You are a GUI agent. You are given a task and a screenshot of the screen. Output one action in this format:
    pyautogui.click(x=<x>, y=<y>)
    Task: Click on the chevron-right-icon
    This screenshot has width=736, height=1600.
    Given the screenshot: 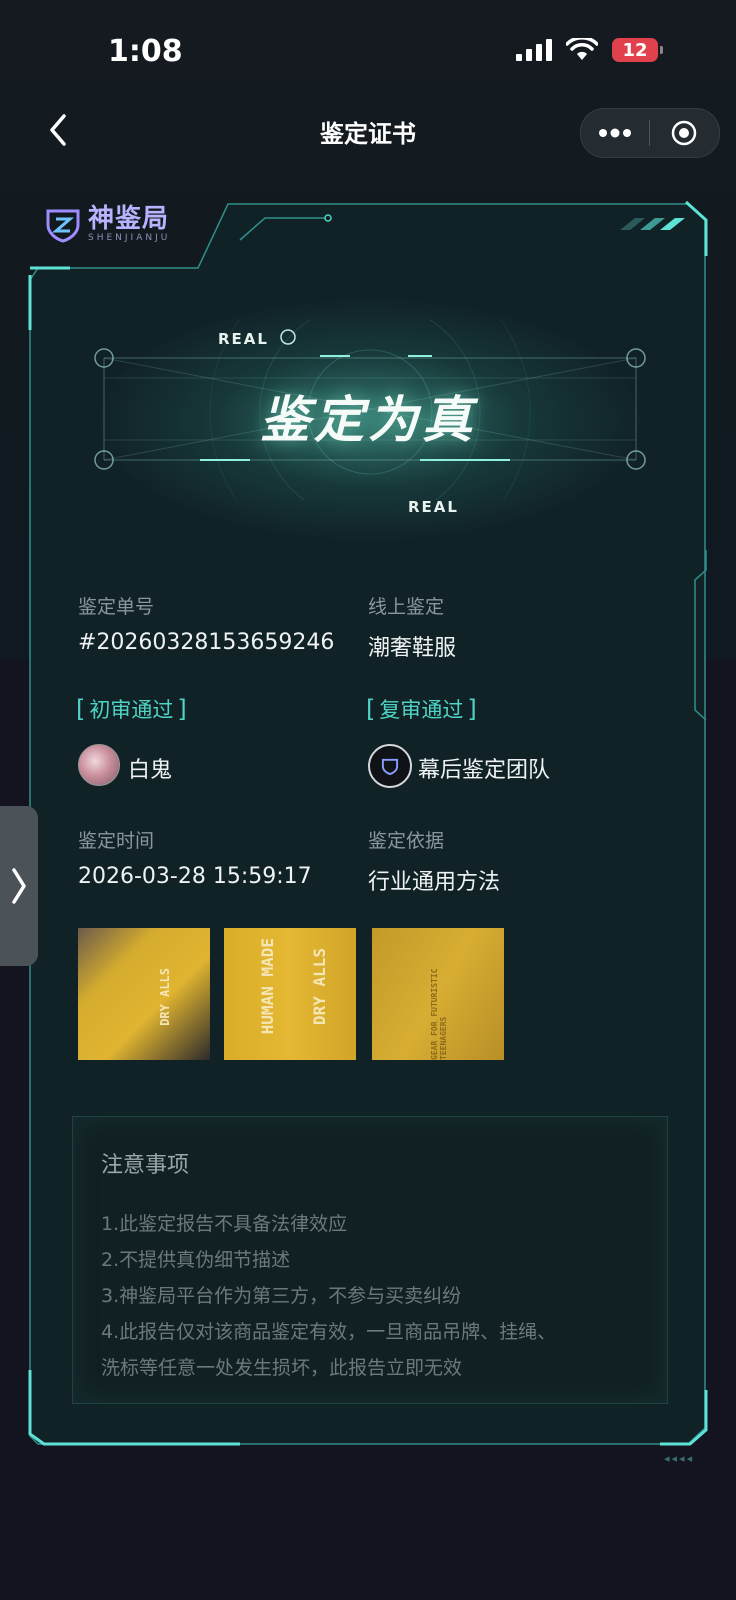 What is the action you would take?
    pyautogui.click(x=19, y=886)
    